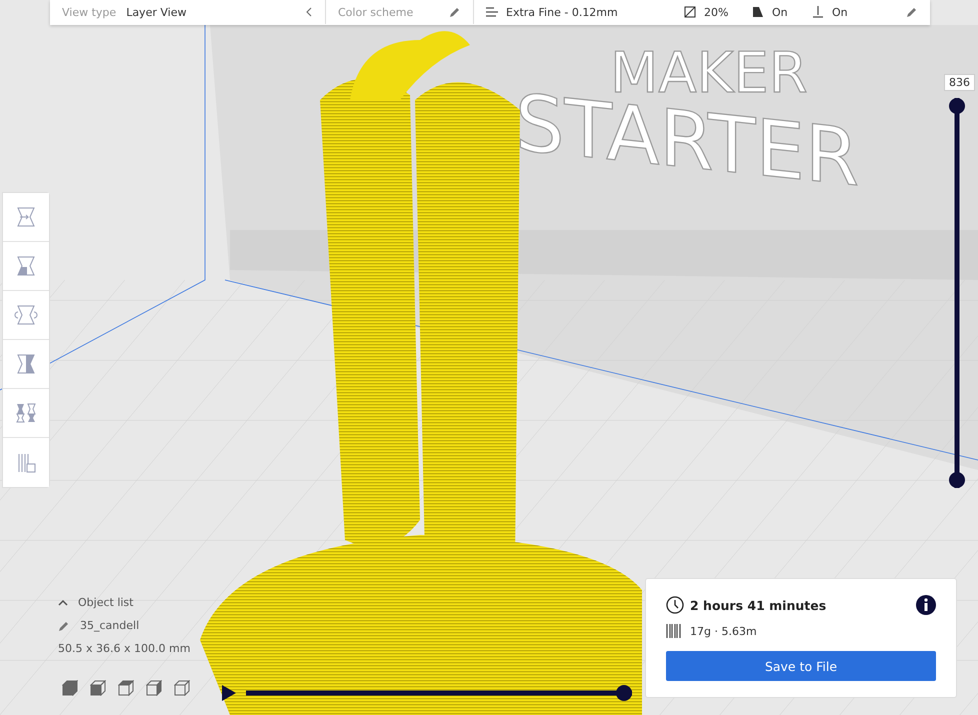  Describe the element at coordinates (675, 605) in the screenshot. I see `clock-icon` at that location.